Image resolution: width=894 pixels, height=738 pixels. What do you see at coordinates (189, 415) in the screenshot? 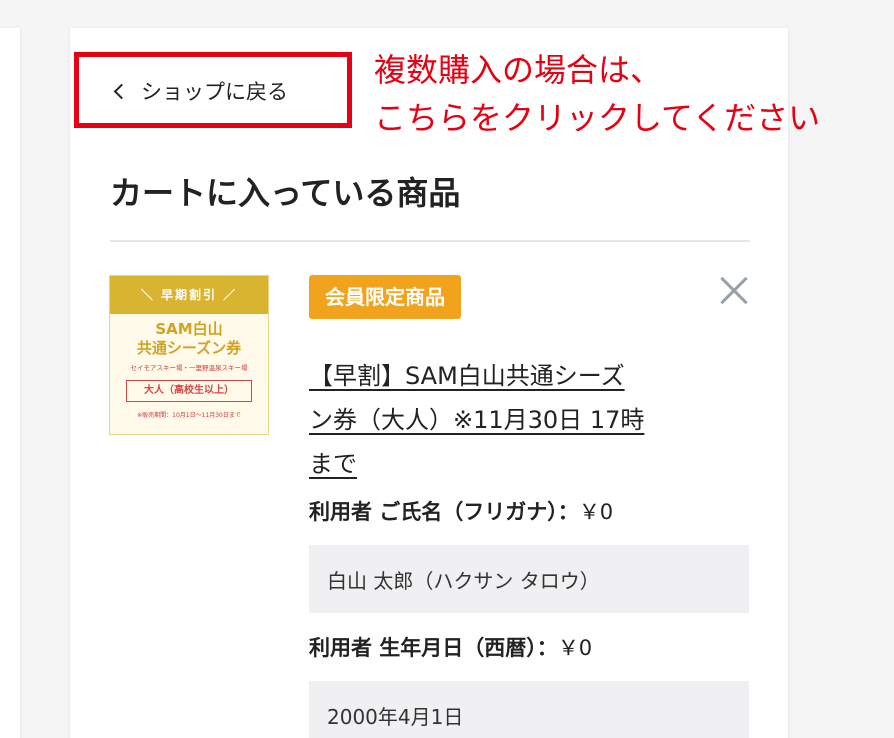
I see `thumbnail-note: ※販売期間：10月1日〜11月30日まで` at bounding box center [189, 415].